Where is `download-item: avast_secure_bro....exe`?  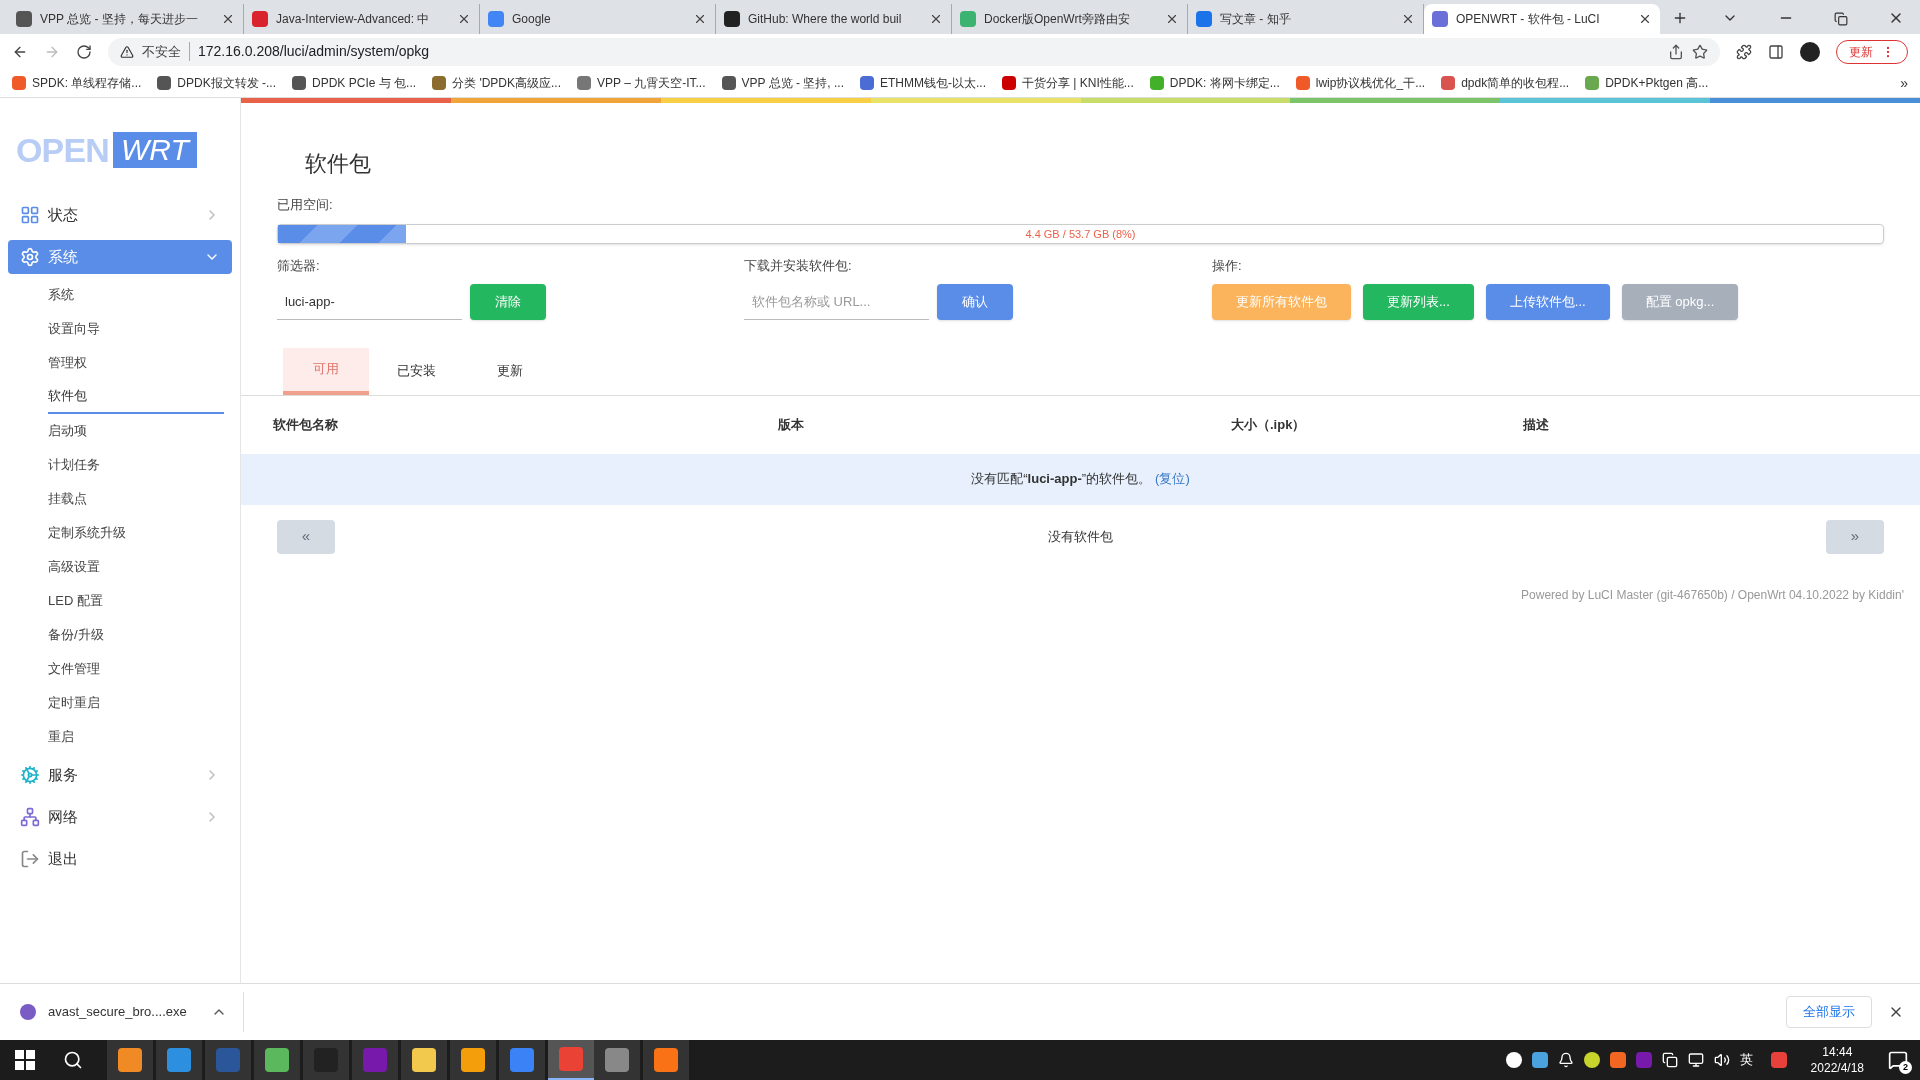
download-item: avast_secure_bro....exe is located at coordinates (122, 1012).